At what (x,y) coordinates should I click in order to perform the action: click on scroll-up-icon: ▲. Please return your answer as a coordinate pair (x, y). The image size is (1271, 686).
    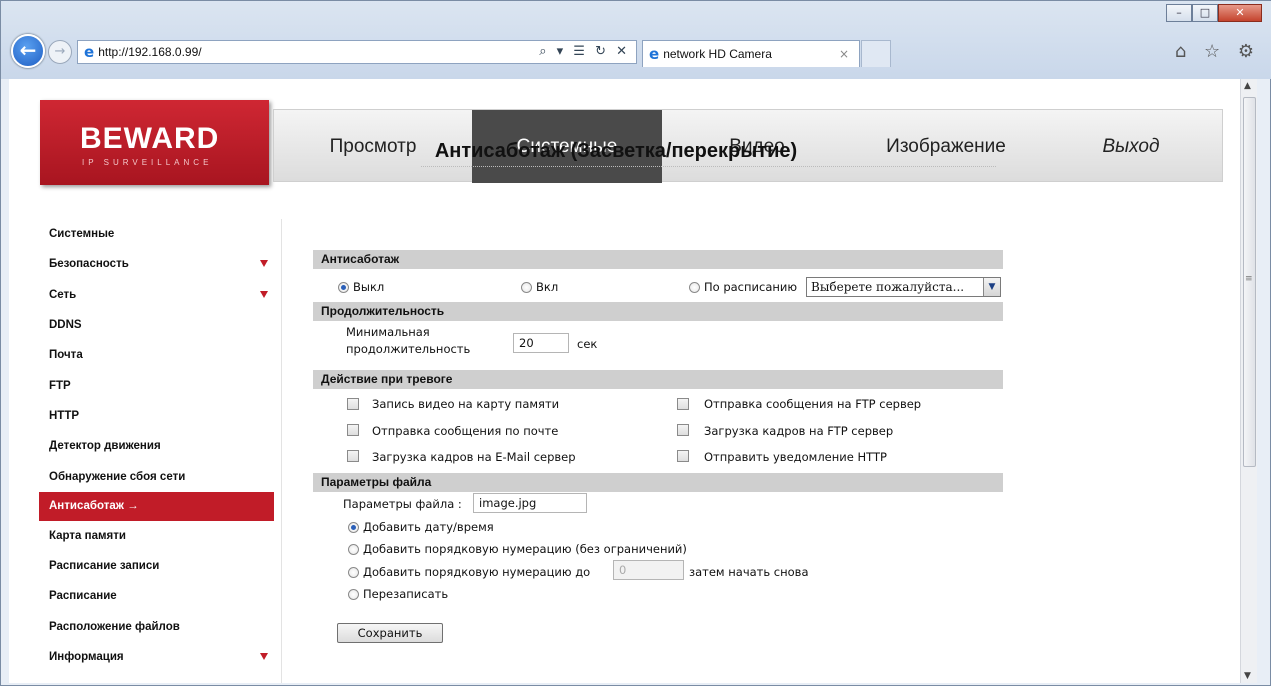
    Looking at the image, I should click on (1247, 86).